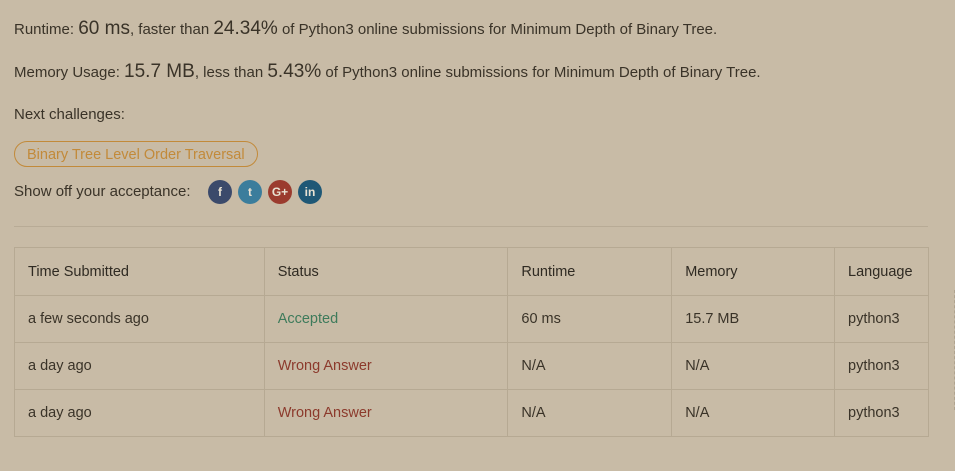 The image size is (955, 471). Describe the element at coordinates (753, 271) in the screenshot. I see `column-header-memory: Memory` at that location.